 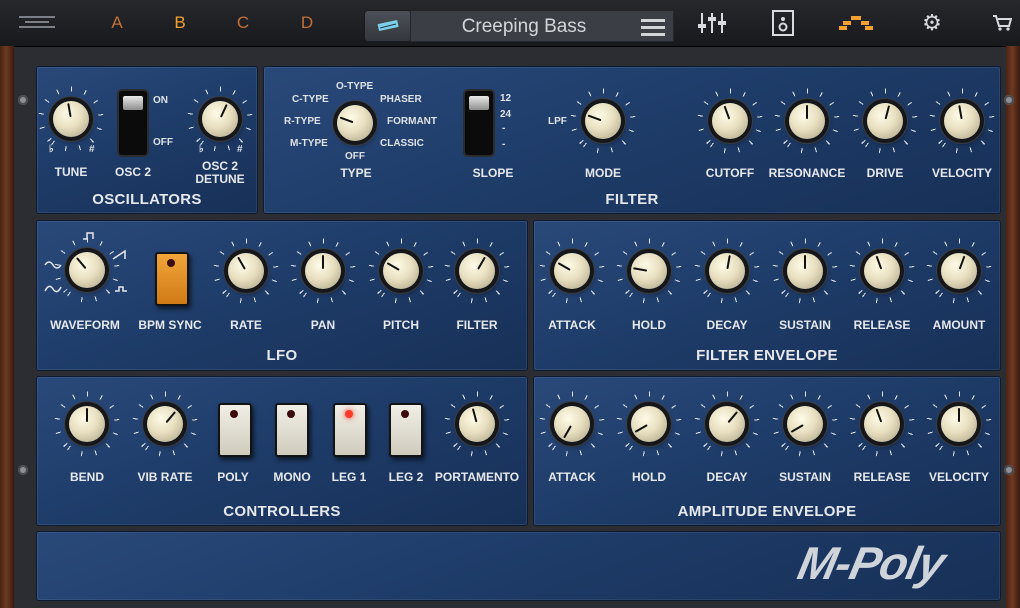 I want to click on cutoff-label: CUTOFF, so click(x=730, y=173).